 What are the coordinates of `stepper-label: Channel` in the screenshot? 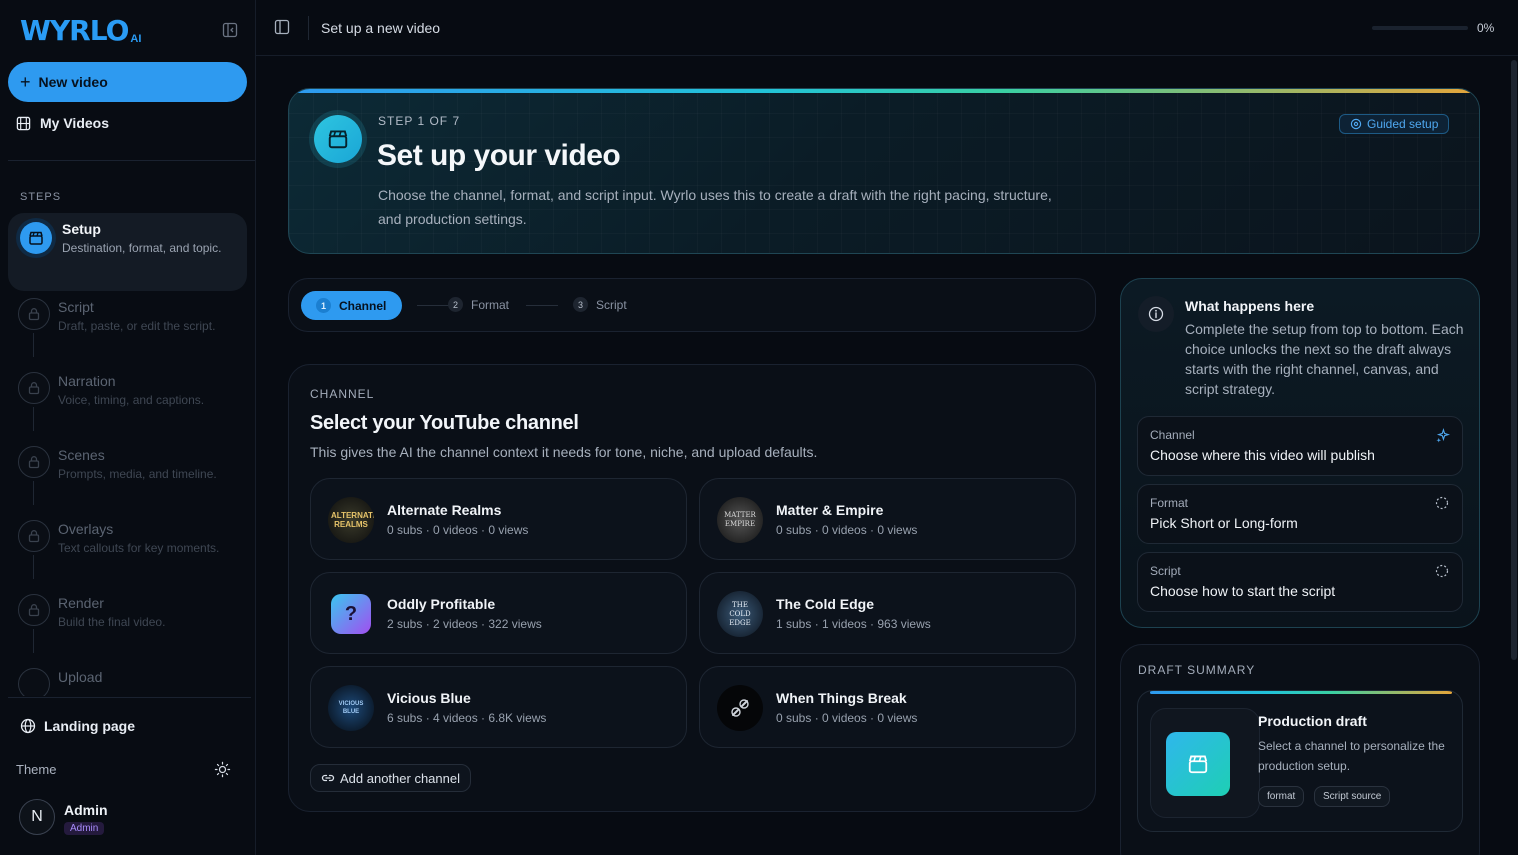 It's located at (363, 305).